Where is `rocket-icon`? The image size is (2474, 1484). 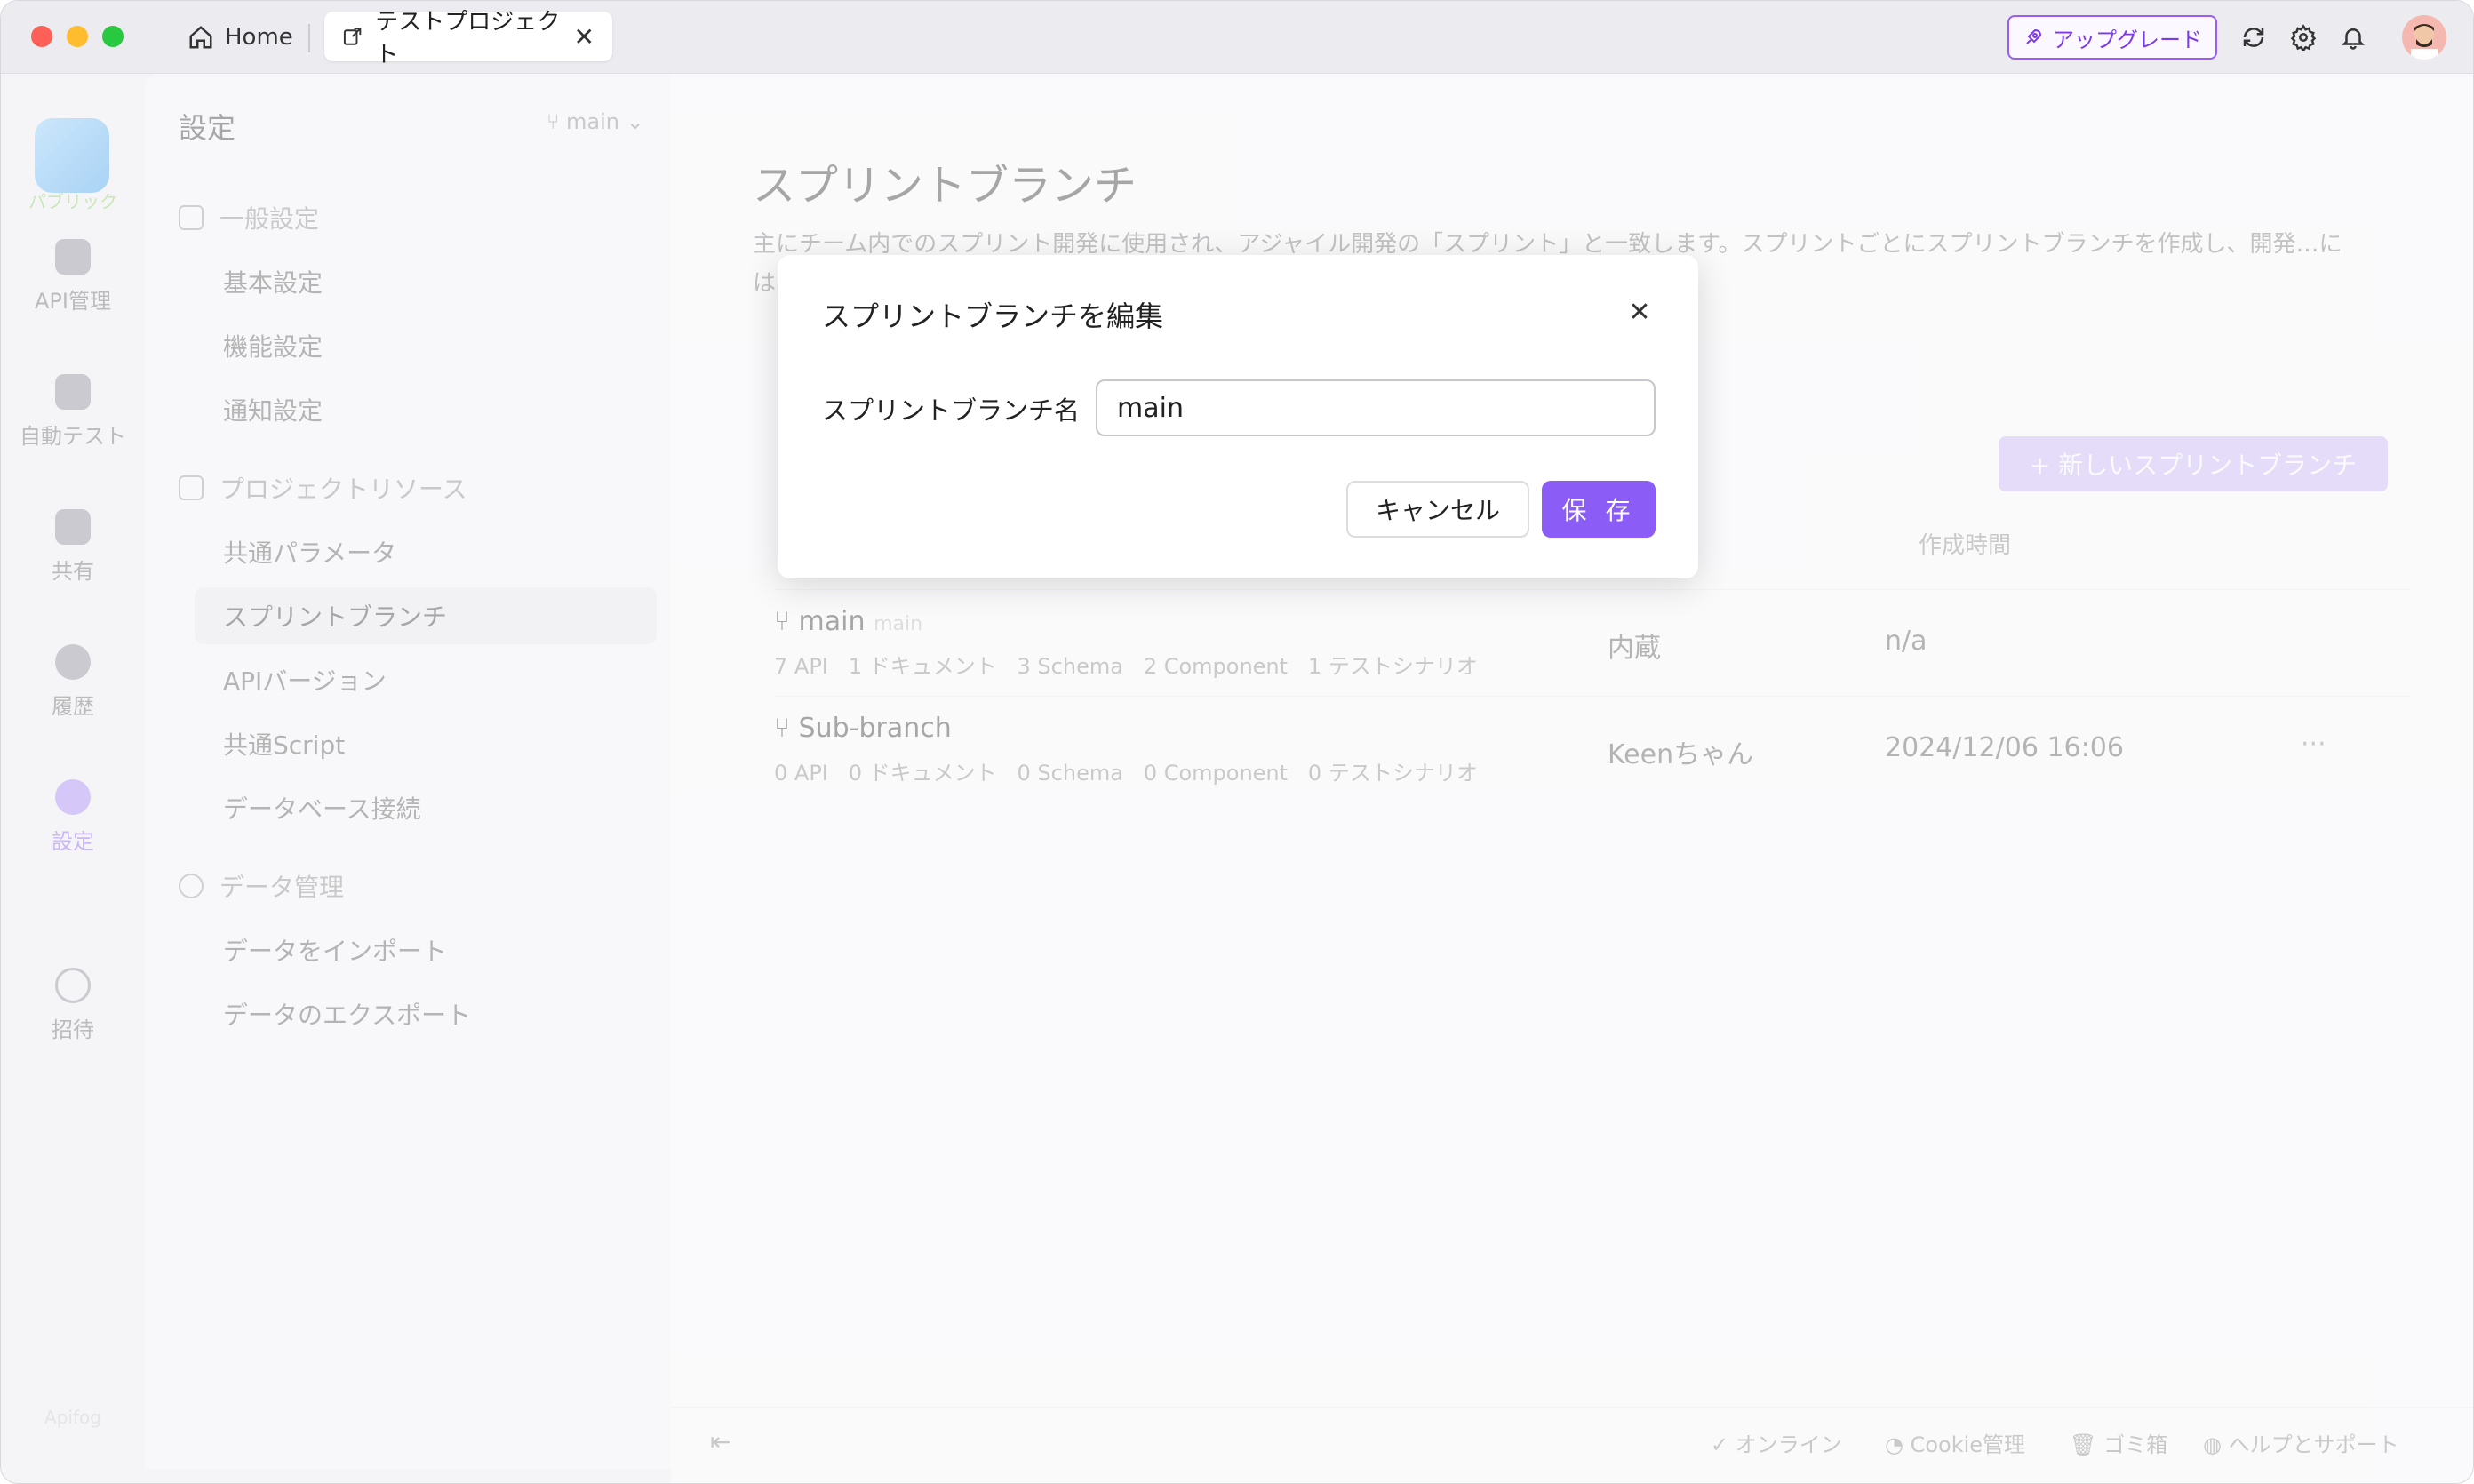
rocket-icon is located at coordinates (2034, 36).